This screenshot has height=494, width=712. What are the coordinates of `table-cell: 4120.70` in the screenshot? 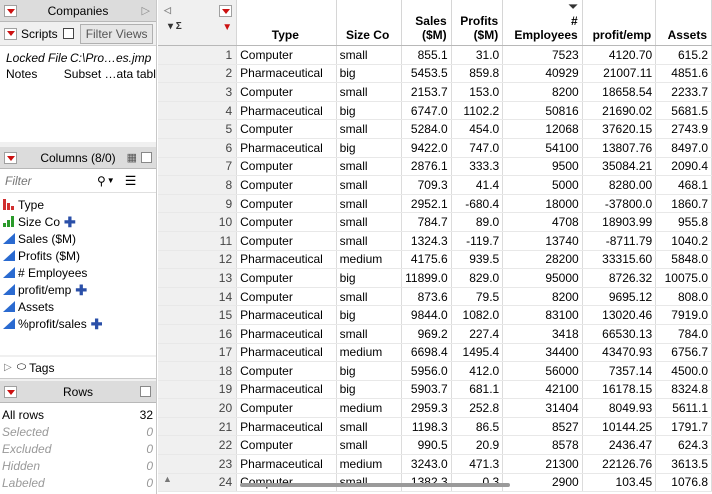 It's located at (619, 55).